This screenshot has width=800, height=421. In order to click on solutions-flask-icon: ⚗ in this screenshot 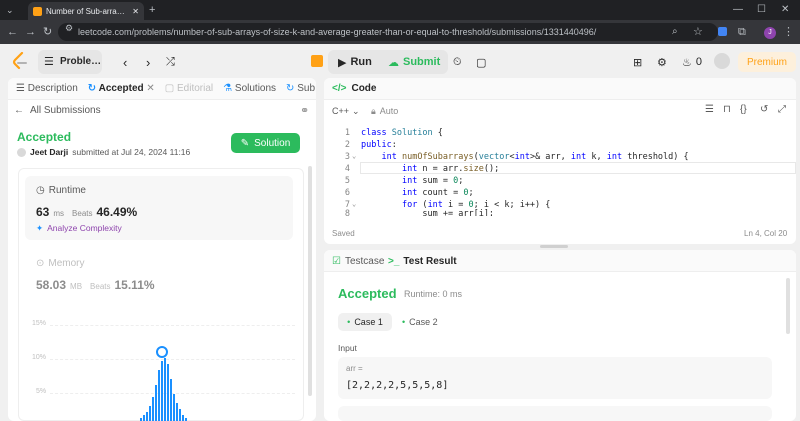, I will do `click(228, 88)`.